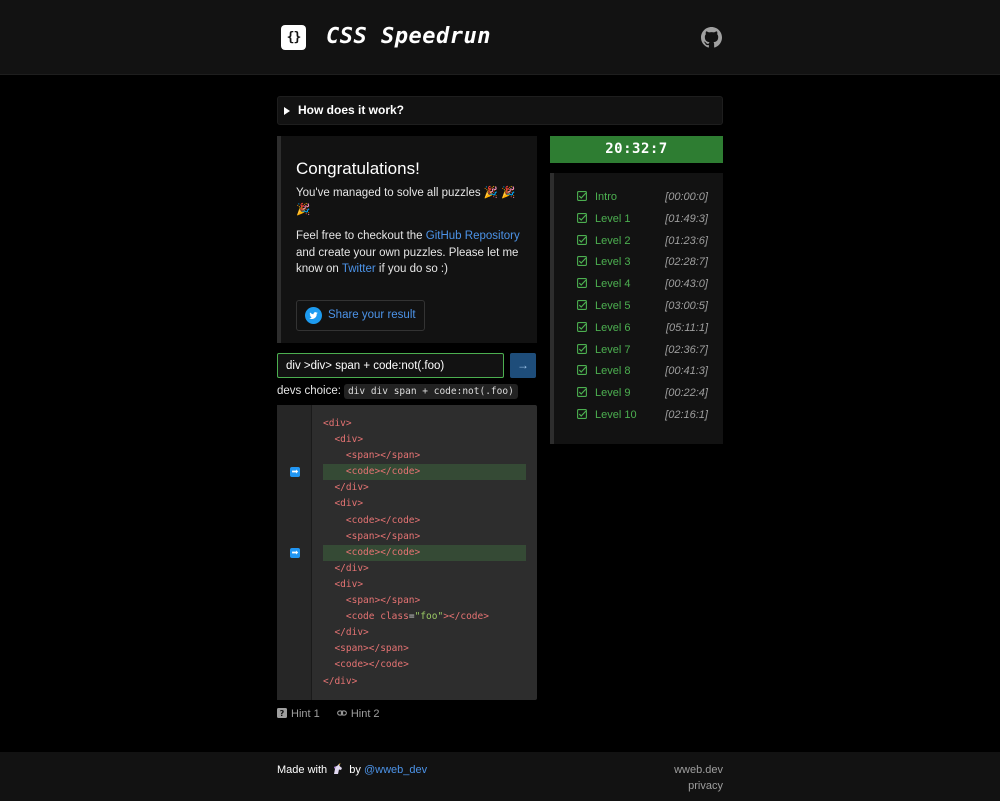  I want to click on github-repo-link: GitHub Repository, so click(473, 236).